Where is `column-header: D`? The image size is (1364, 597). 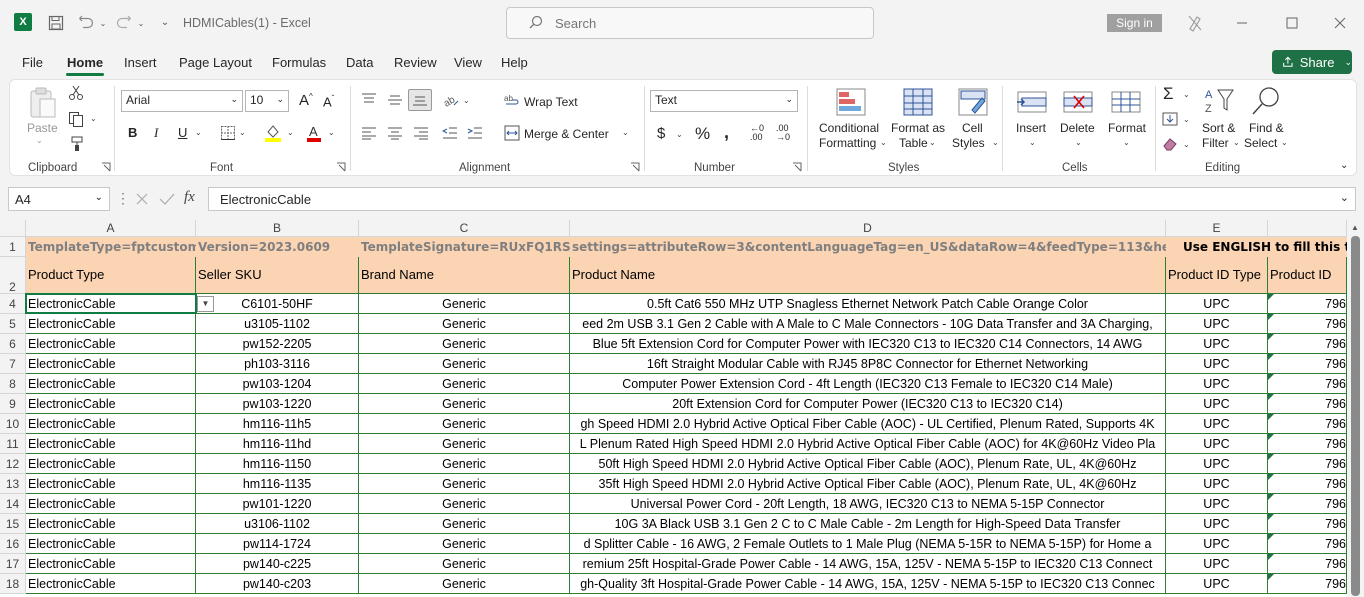
column-header: D is located at coordinates (868, 228).